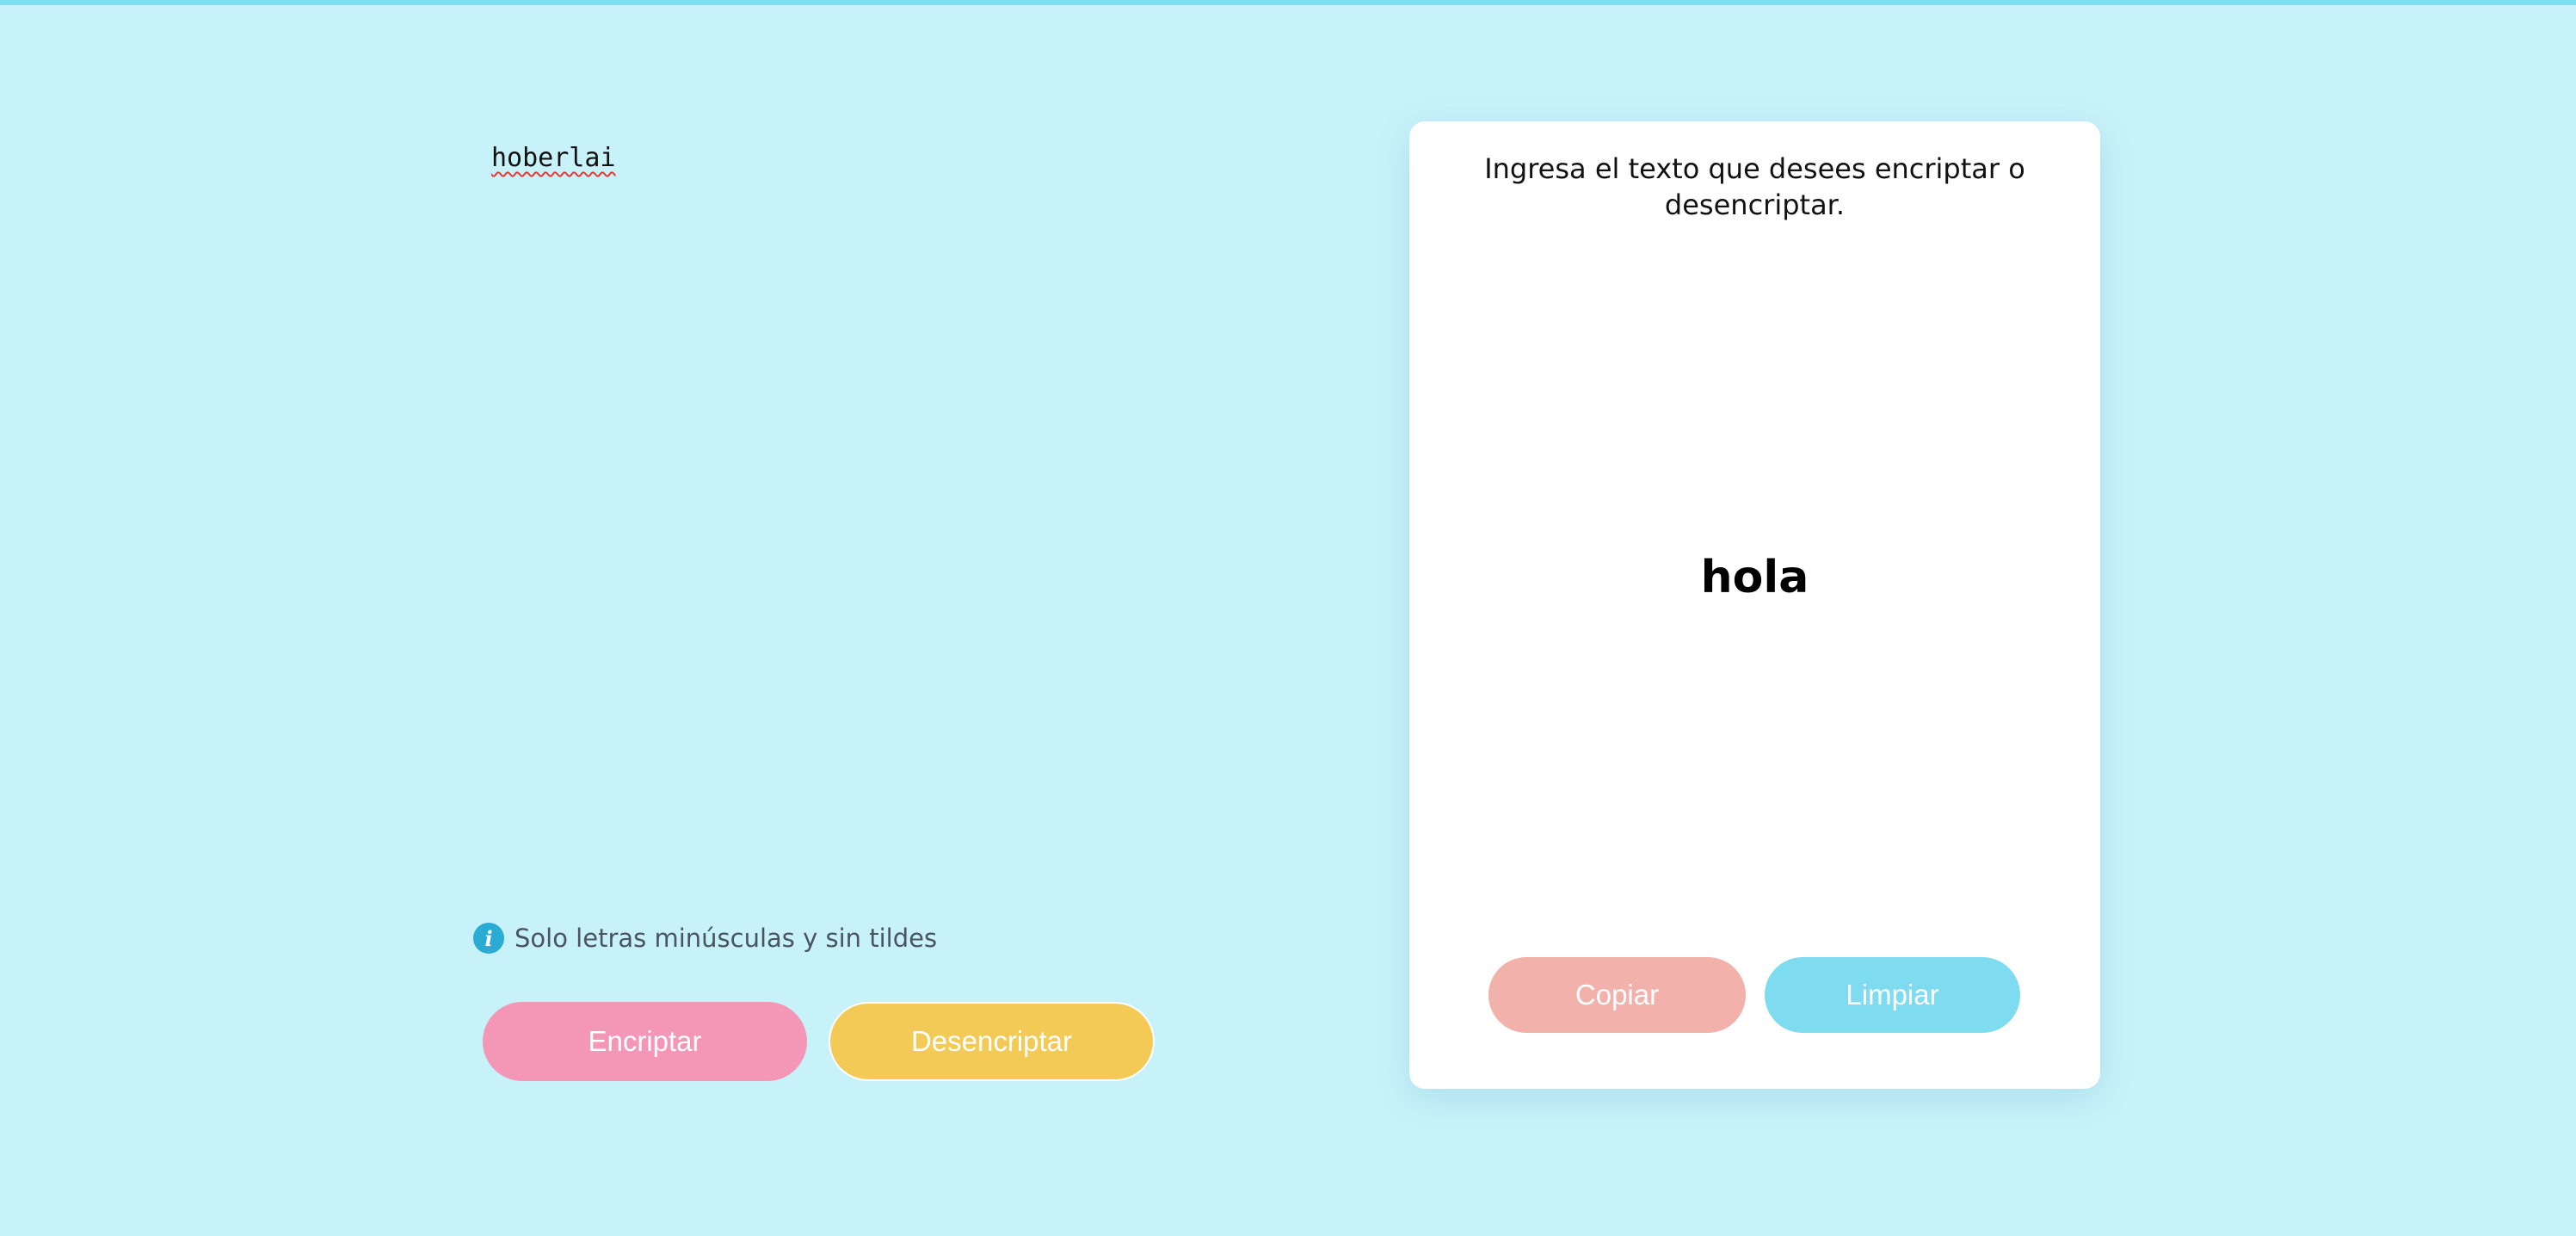  Describe the element at coordinates (727, 939) in the screenshot. I see `hint-text: Solo letras minúsculas y sin tildes` at that location.